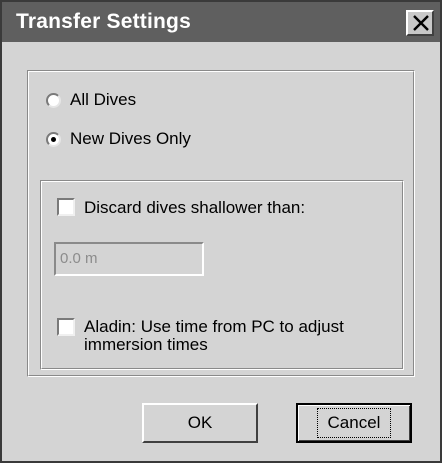  Describe the element at coordinates (195, 207) in the screenshot. I see `discard-shallow-label: Discard dives shallower than:` at that location.